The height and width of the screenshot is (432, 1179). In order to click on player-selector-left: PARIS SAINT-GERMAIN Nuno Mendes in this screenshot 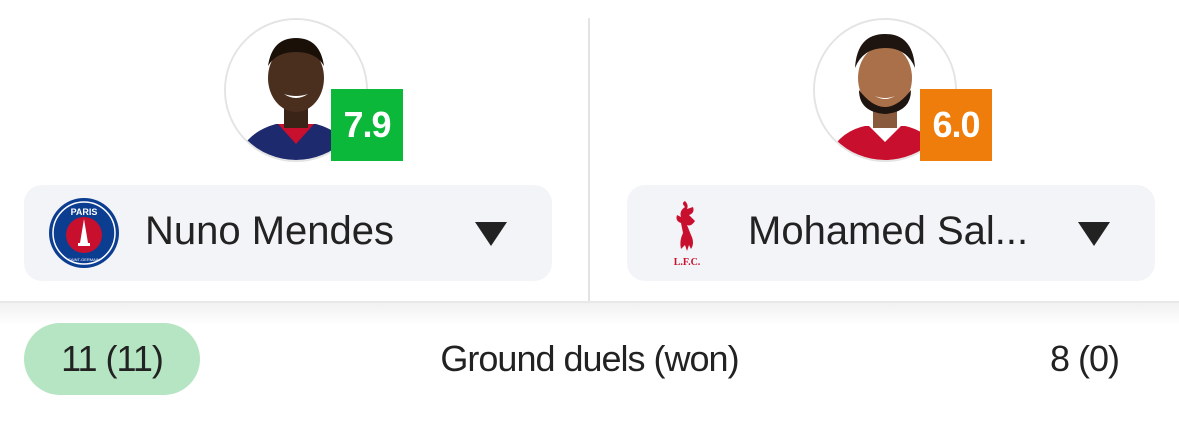, I will do `click(288, 233)`.